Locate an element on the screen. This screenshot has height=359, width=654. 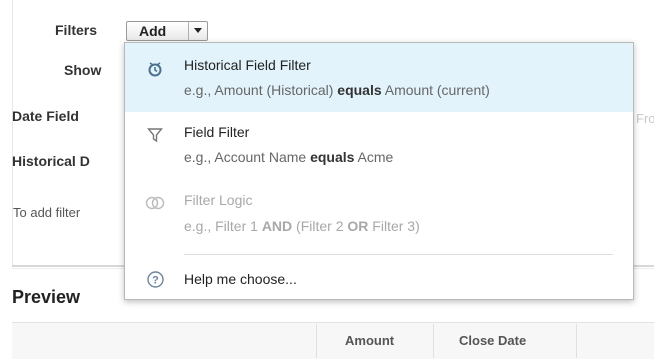
filters-label: Filters is located at coordinates (76, 30).